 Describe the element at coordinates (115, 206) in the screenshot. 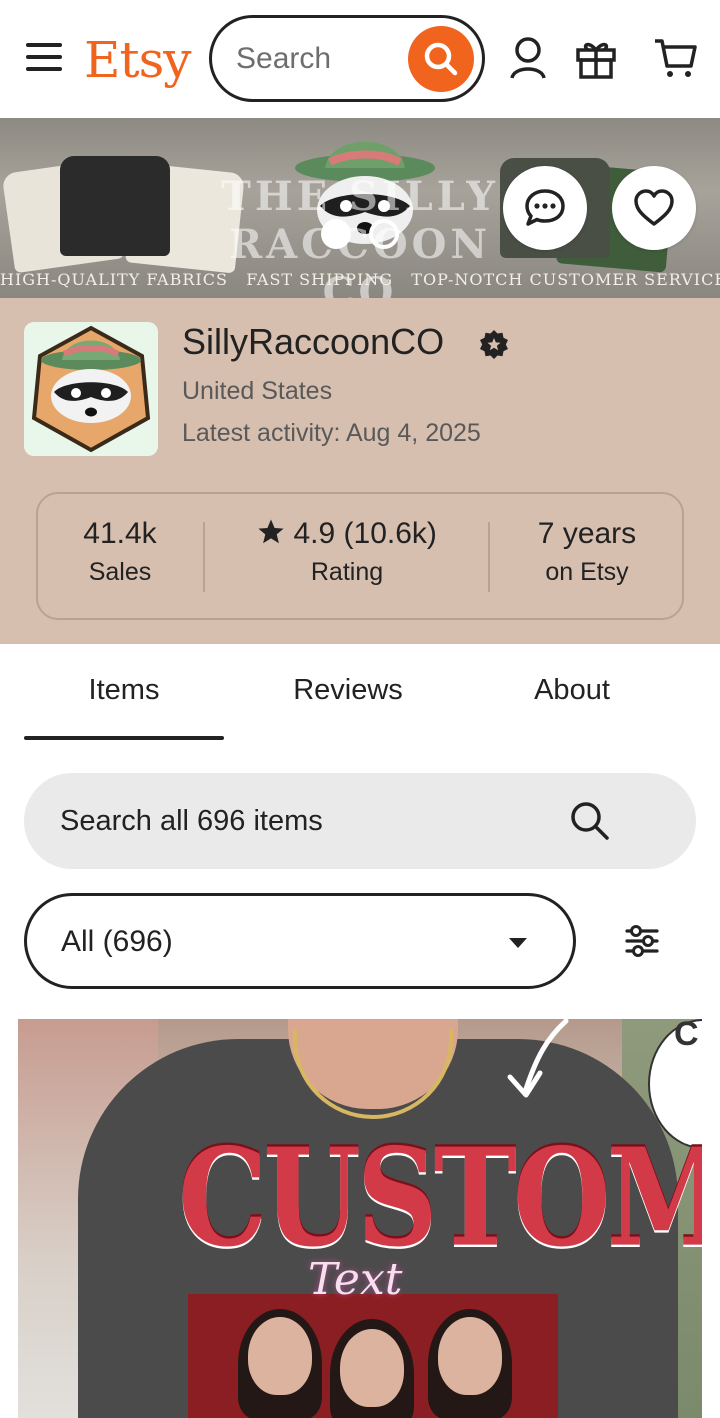

I see `banner-shirt` at that location.